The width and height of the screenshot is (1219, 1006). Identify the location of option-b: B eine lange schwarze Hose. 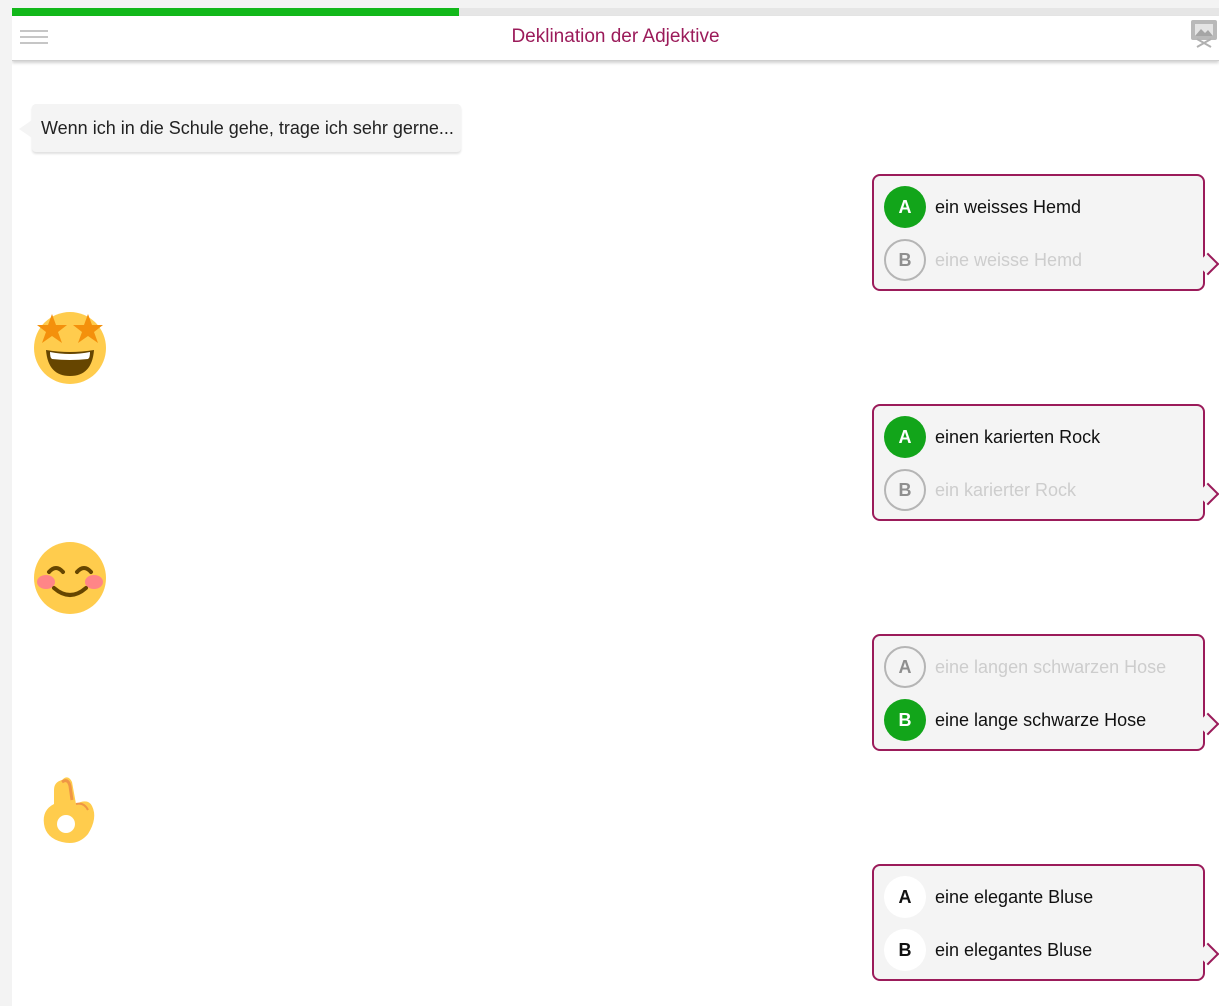
(1039, 720).